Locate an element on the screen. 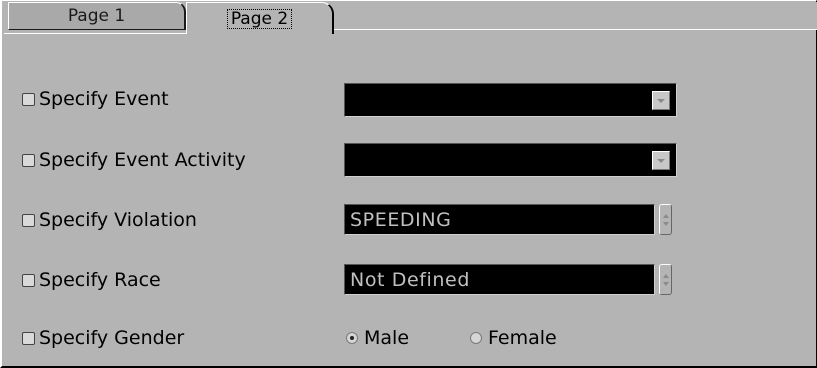 The width and height of the screenshot is (817, 368). specify-event-label: Specify Event is located at coordinates (104, 99).